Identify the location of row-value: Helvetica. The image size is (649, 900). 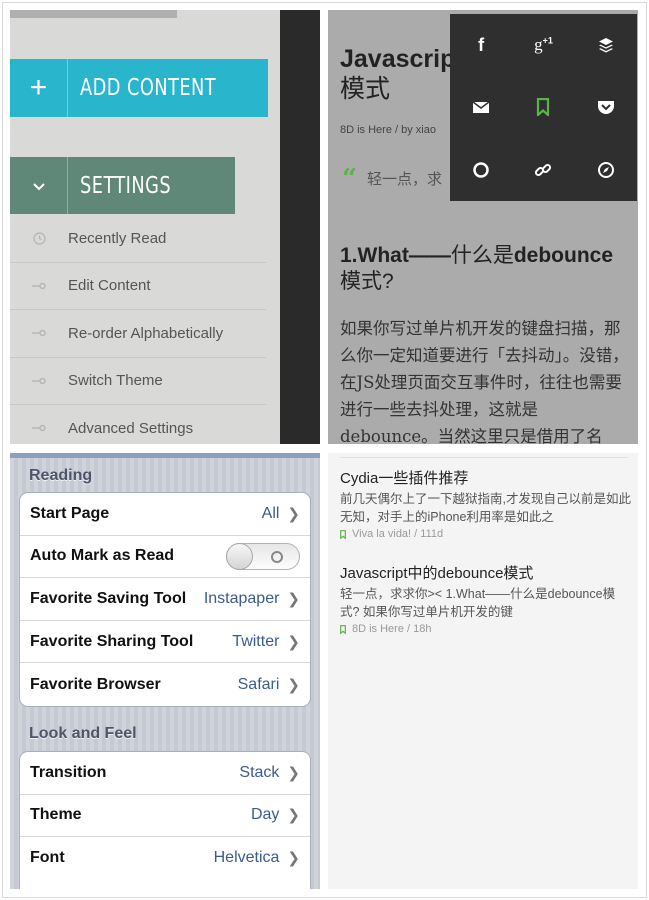
(246, 858).